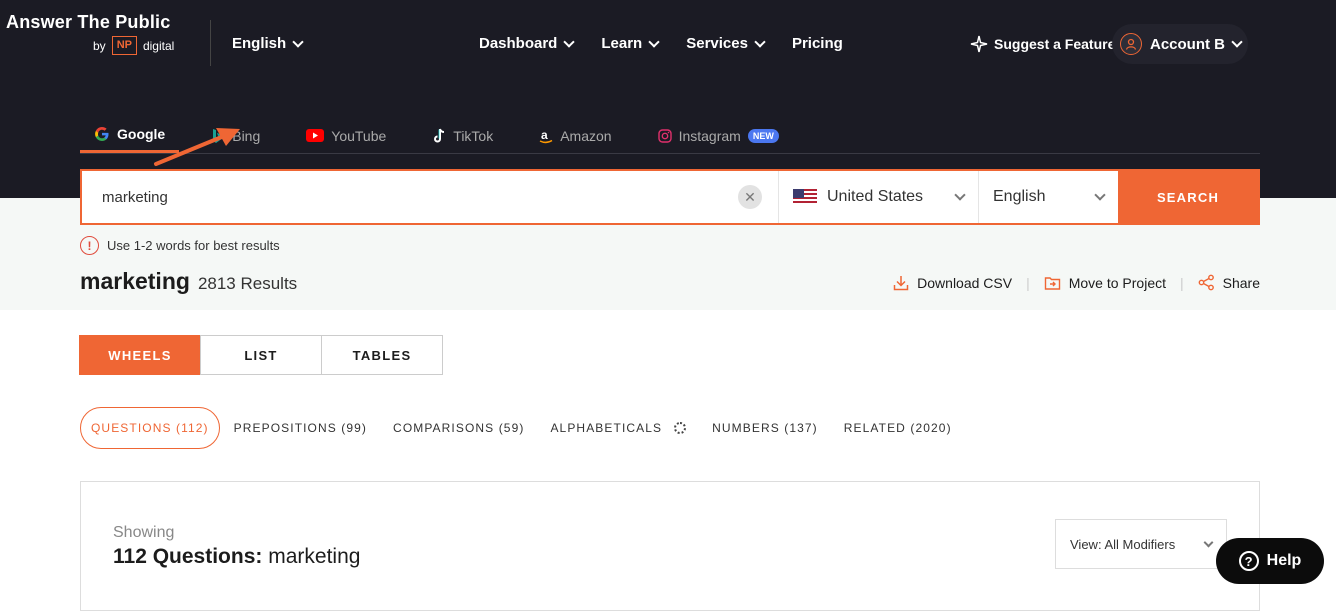  I want to click on nav-services: Services, so click(726, 43).